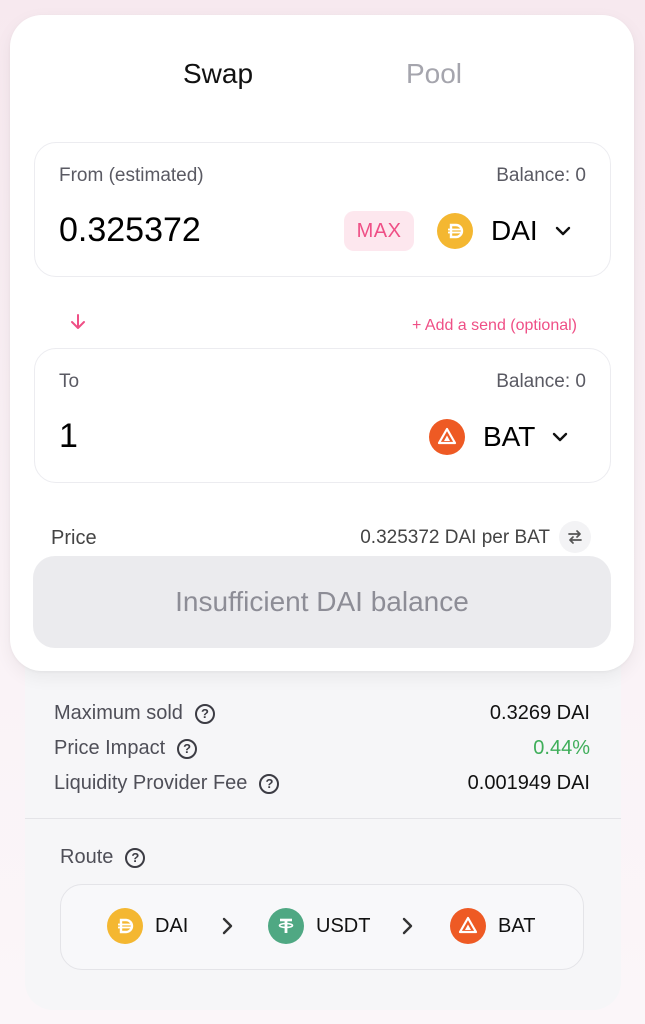 This screenshot has height=1024, width=645. Describe the element at coordinates (323, 818) in the screenshot. I see `divider` at that location.